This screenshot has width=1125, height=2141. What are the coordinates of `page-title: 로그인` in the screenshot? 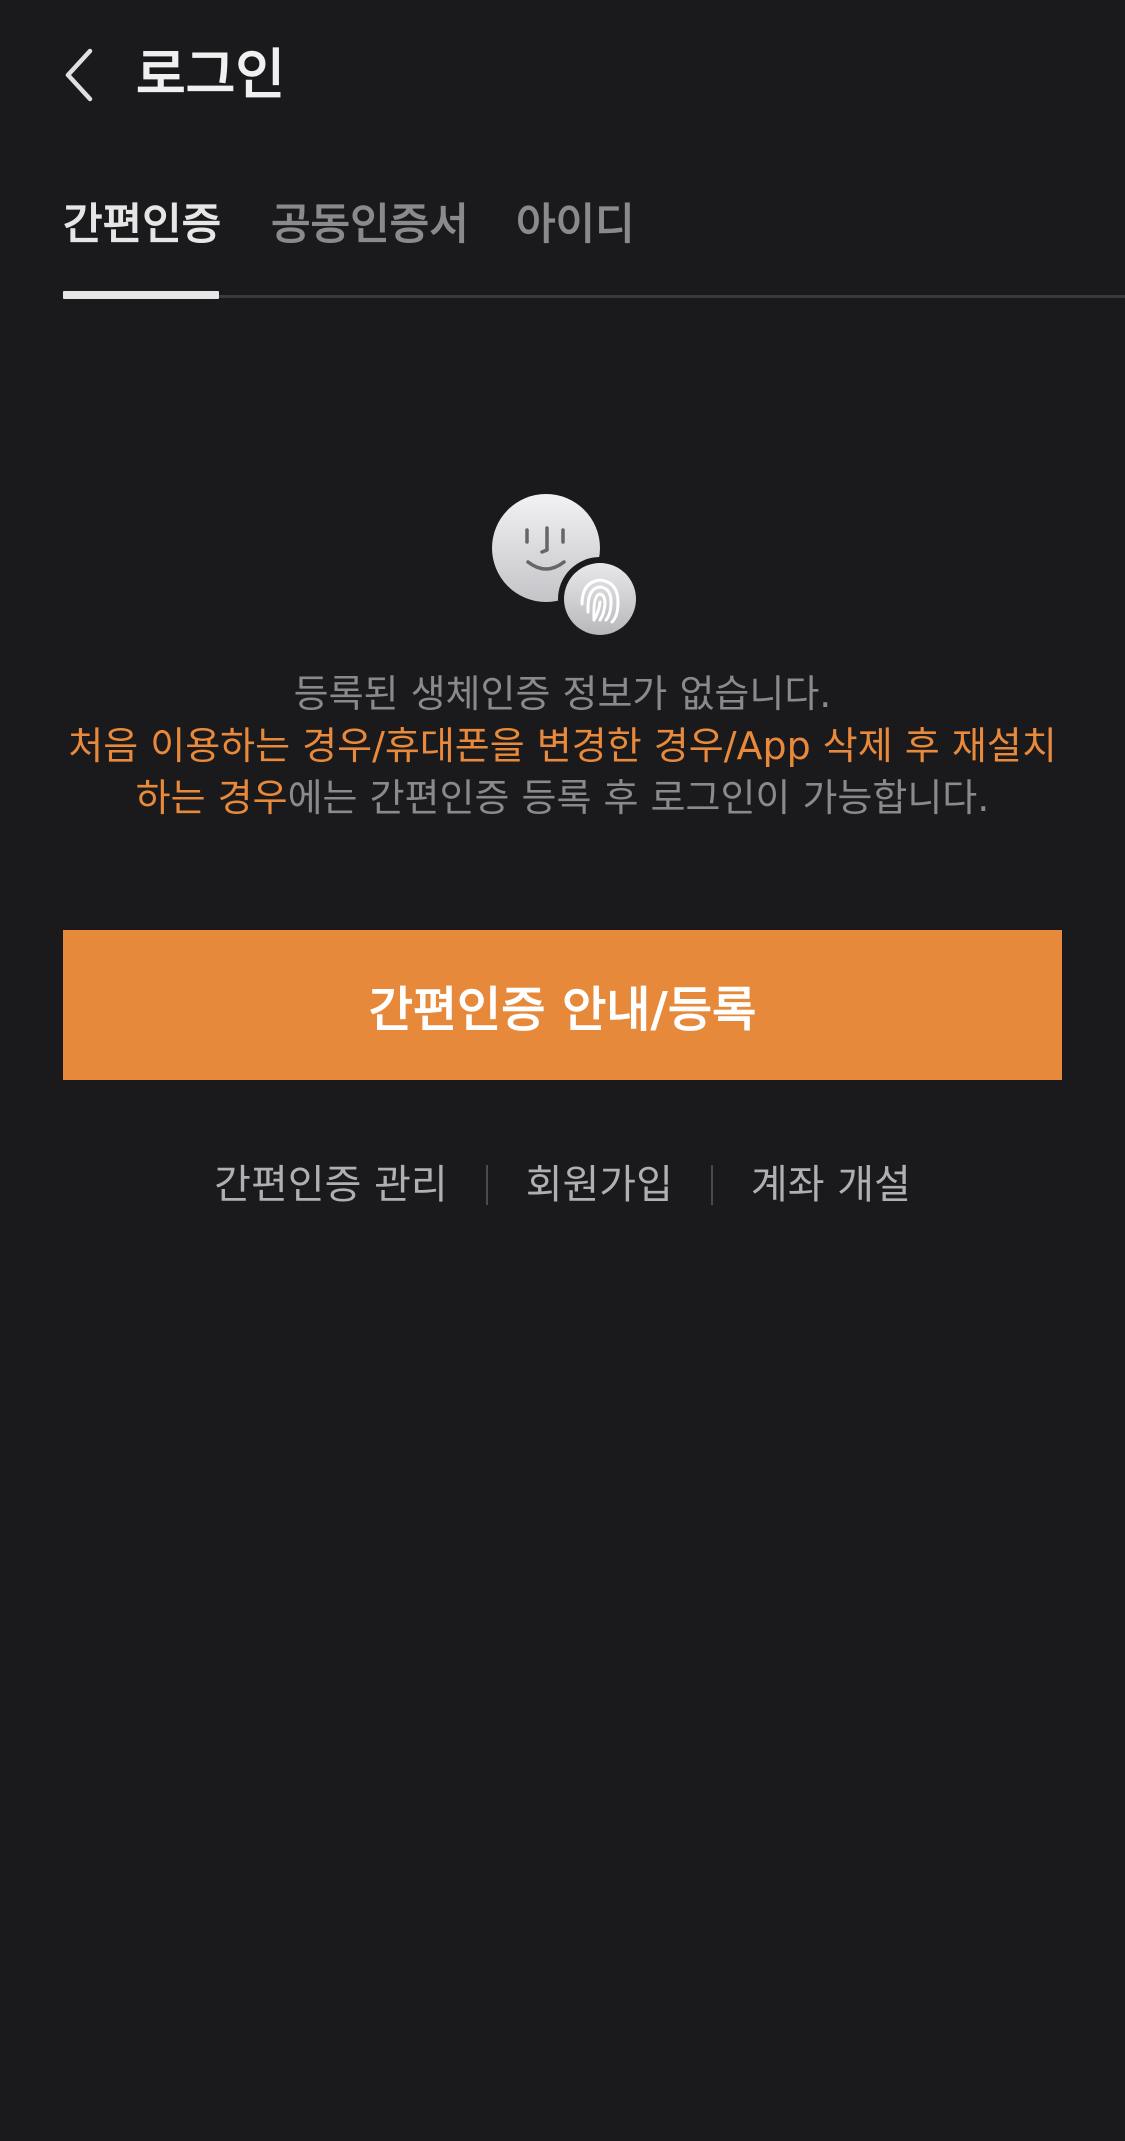 It's located at (211, 74).